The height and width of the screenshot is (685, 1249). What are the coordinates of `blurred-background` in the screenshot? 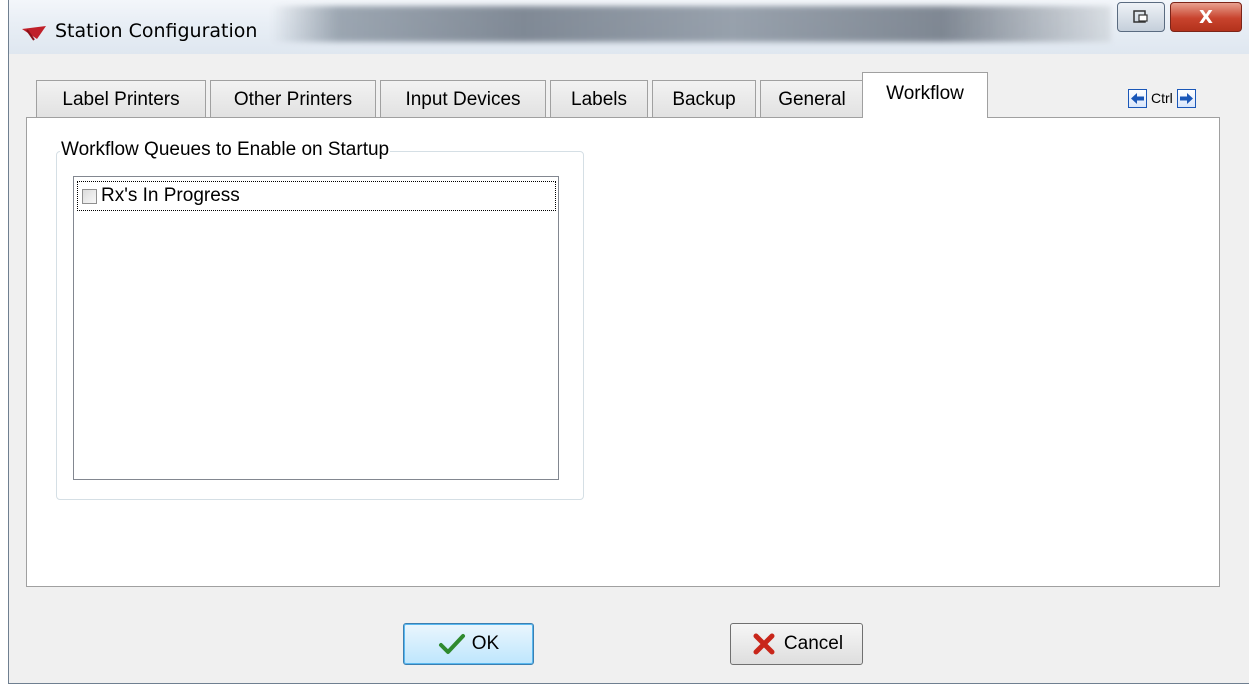 It's located at (691, 24).